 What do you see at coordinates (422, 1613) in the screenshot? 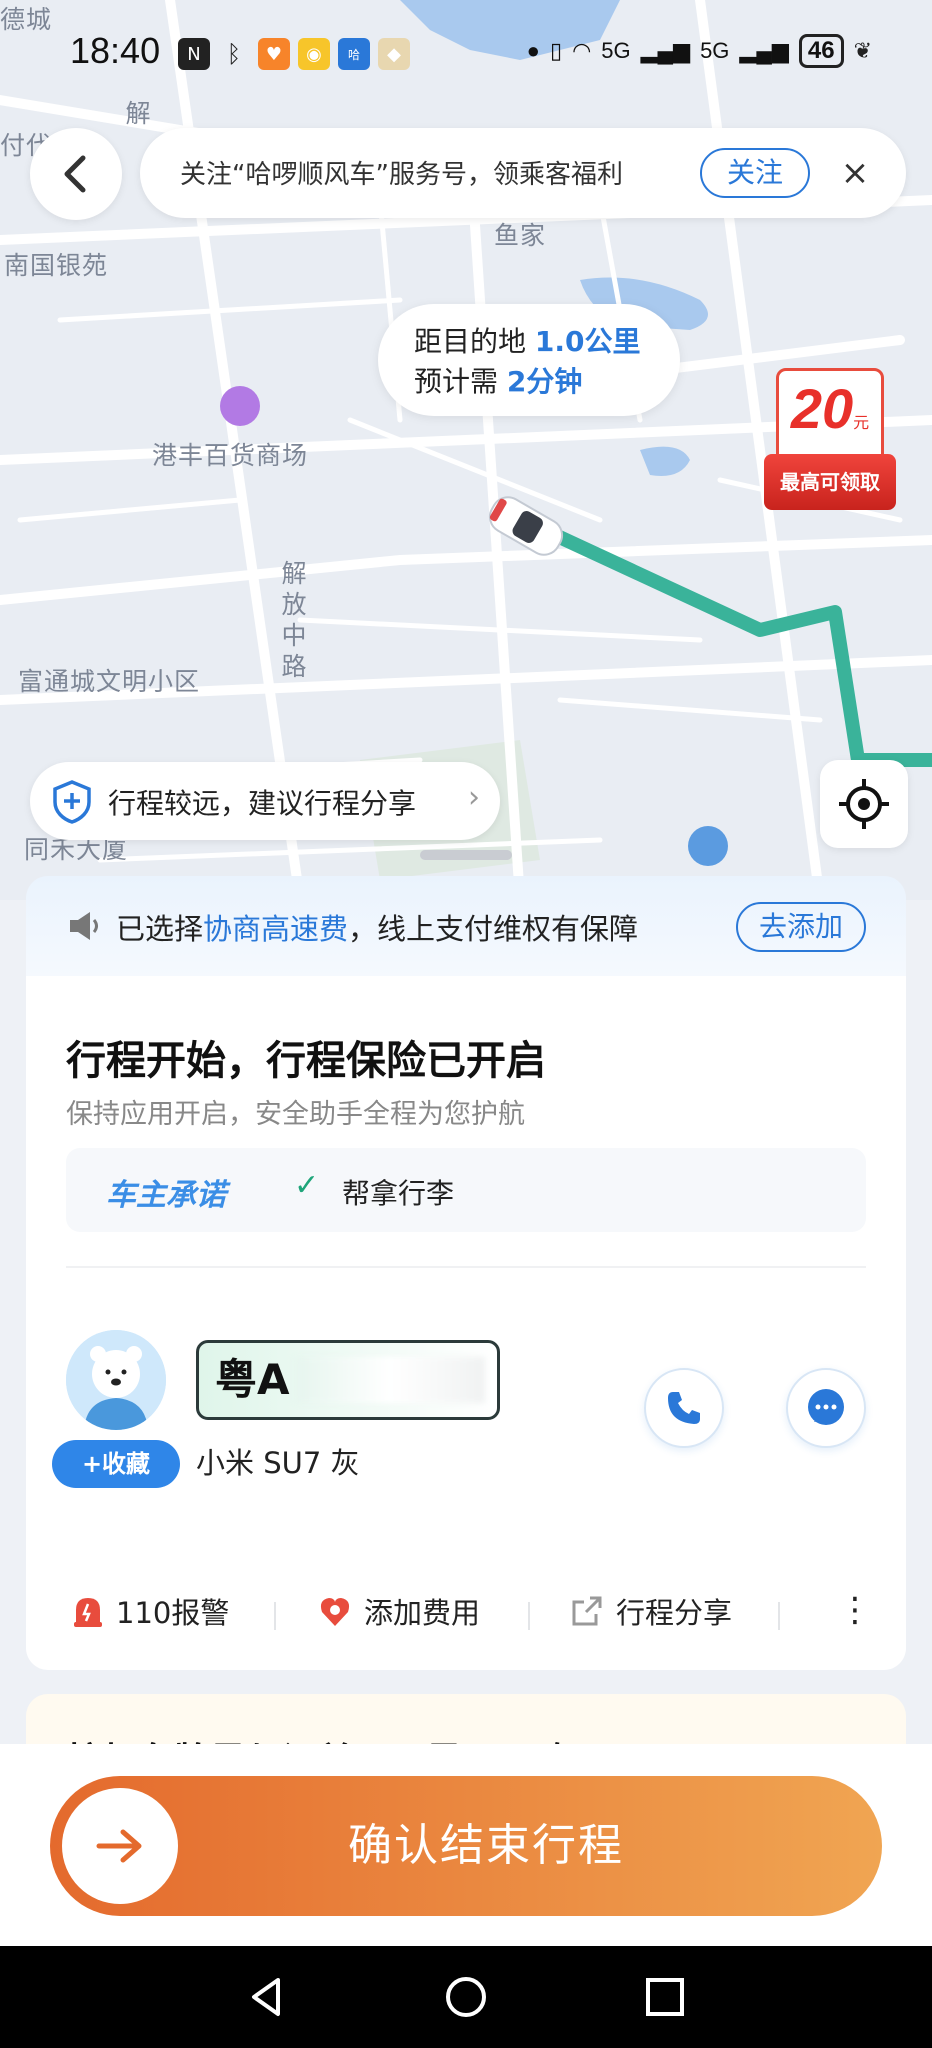
I see `action-label: 添加费用` at bounding box center [422, 1613].